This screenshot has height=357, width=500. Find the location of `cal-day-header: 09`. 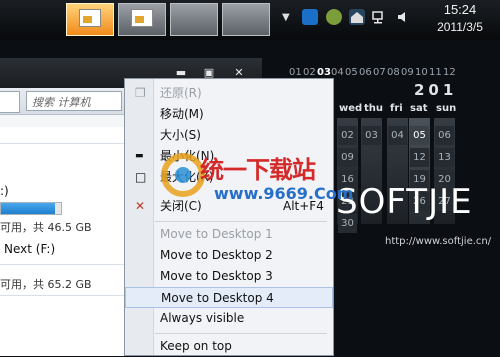

cal-day-header: 09 is located at coordinates (407, 72).